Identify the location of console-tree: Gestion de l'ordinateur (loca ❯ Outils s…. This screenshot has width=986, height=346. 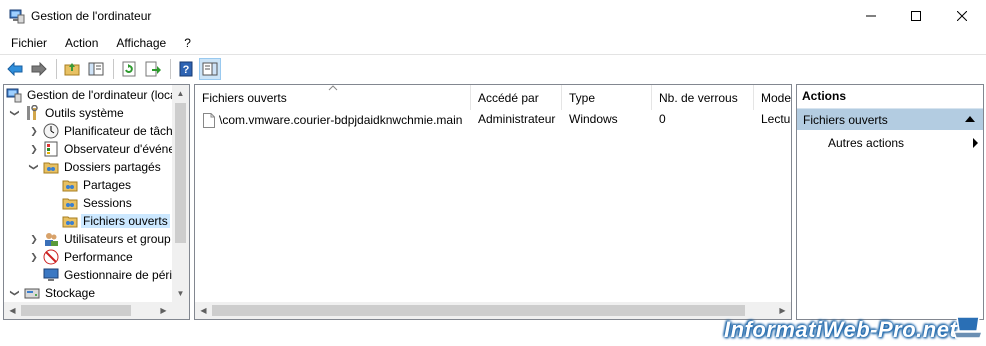
(96, 202).